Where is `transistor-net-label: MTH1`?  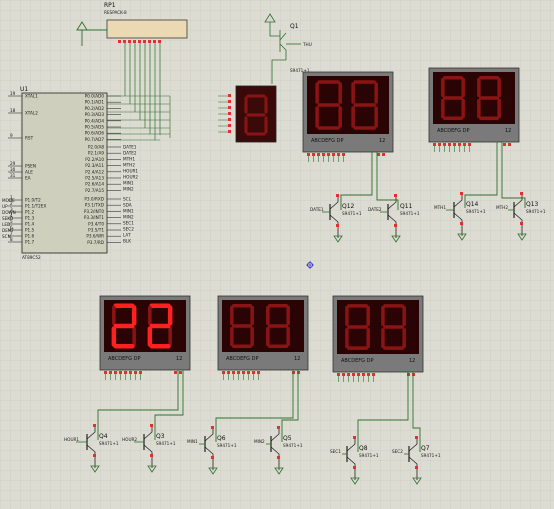 transistor-net-label: MTH1 is located at coordinates (440, 207).